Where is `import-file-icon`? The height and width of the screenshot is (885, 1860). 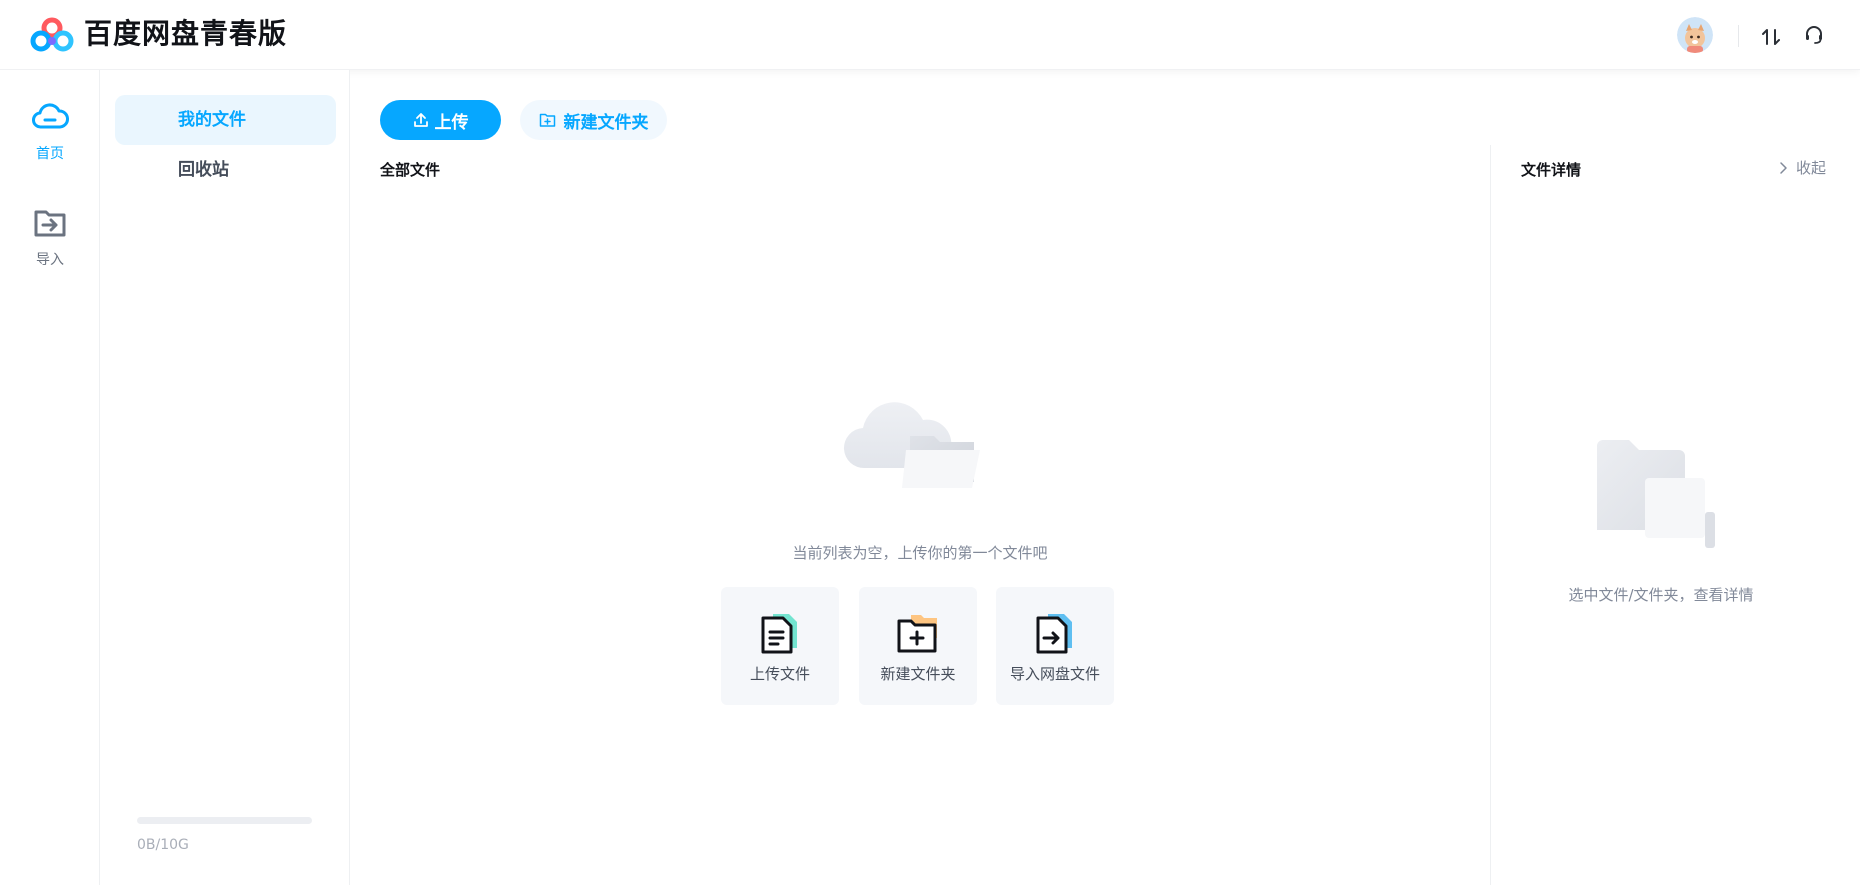
import-file-icon is located at coordinates (1054, 634).